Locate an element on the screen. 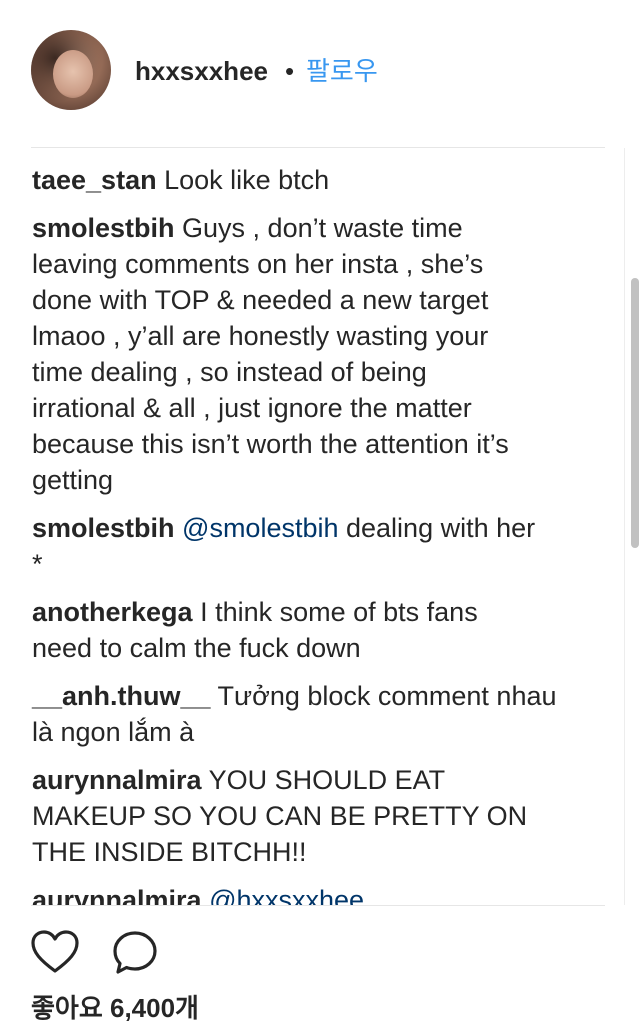  follow-button: 팔로우 is located at coordinates (342, 71).